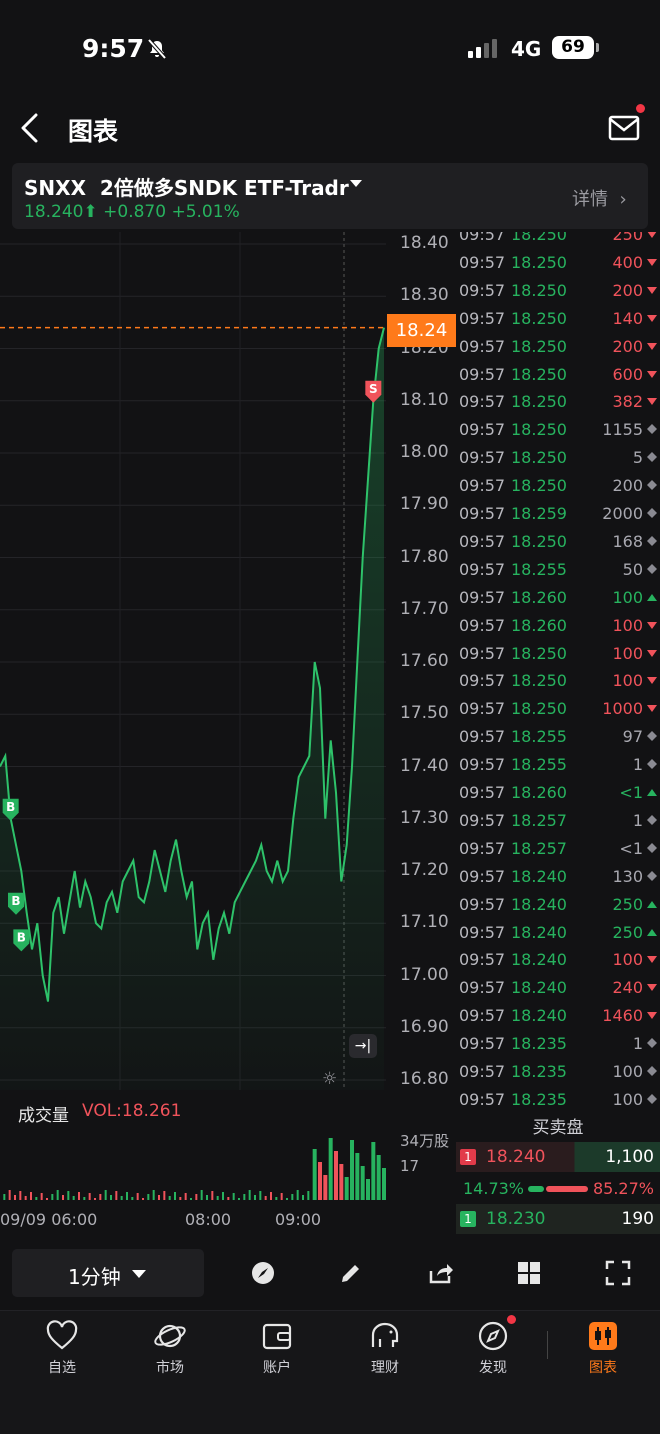 The width and height of the screenshot is (660, 1434). I want to click on y-tick-label: 17.00, so click(424, 974).